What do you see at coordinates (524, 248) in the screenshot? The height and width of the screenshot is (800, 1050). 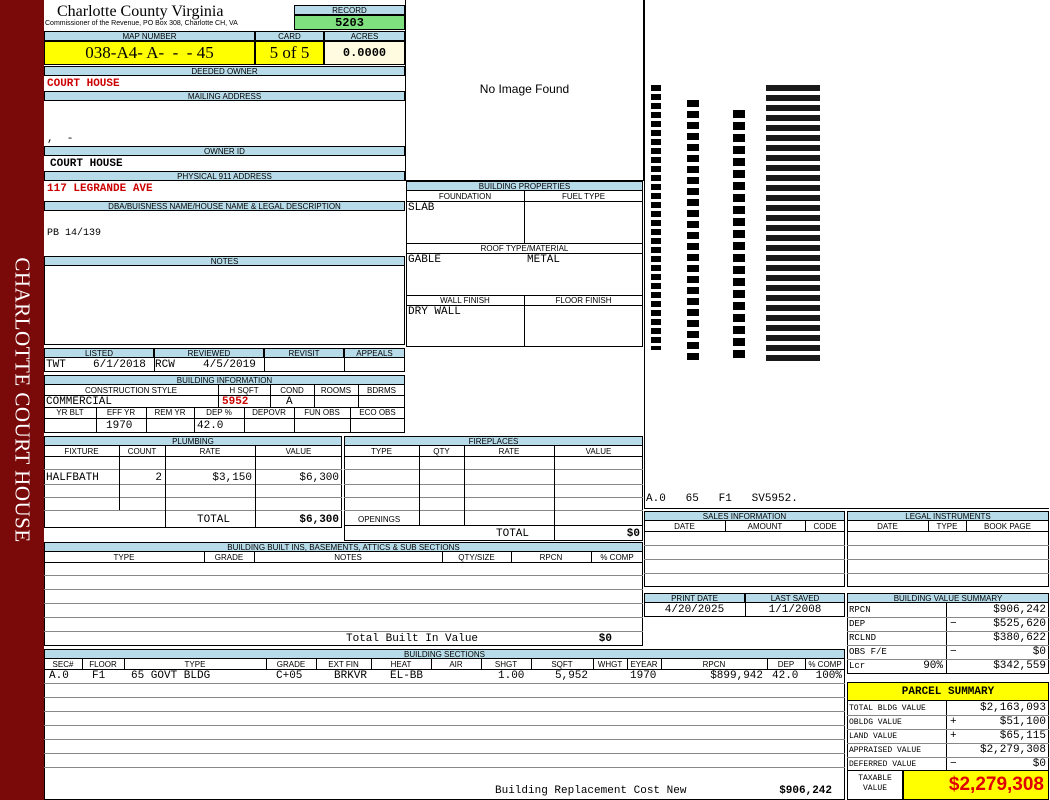 I see `roof-label: ROOF TYPE/MATERIAL` at bounding box center [524, 248].